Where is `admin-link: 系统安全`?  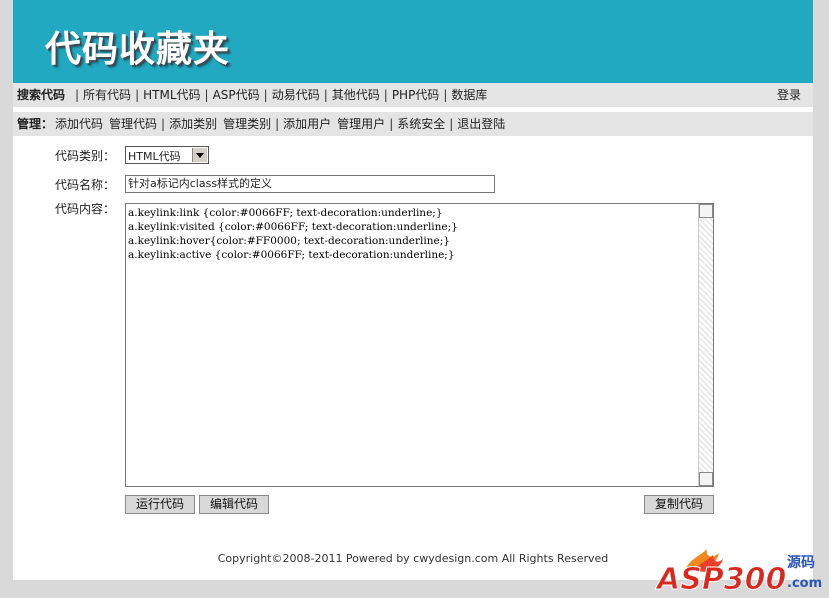 admin-link: 系统安全 is located at coordinates (421, 124).